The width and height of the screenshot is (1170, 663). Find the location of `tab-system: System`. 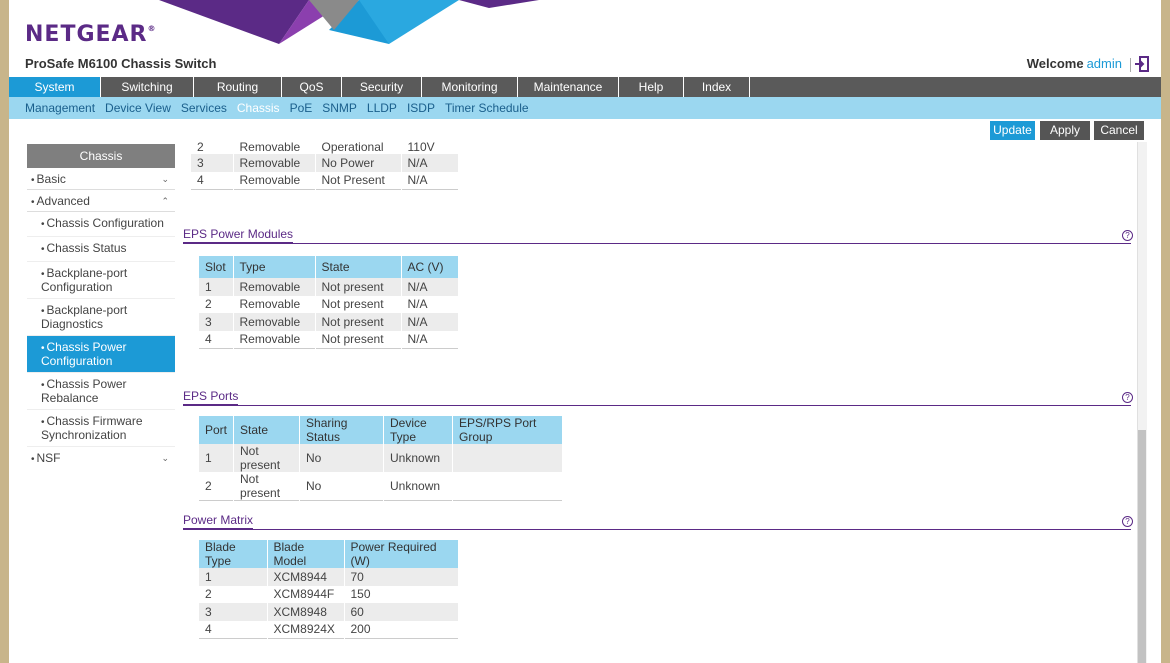

tab-system: System is located at coordinates (55, 87).